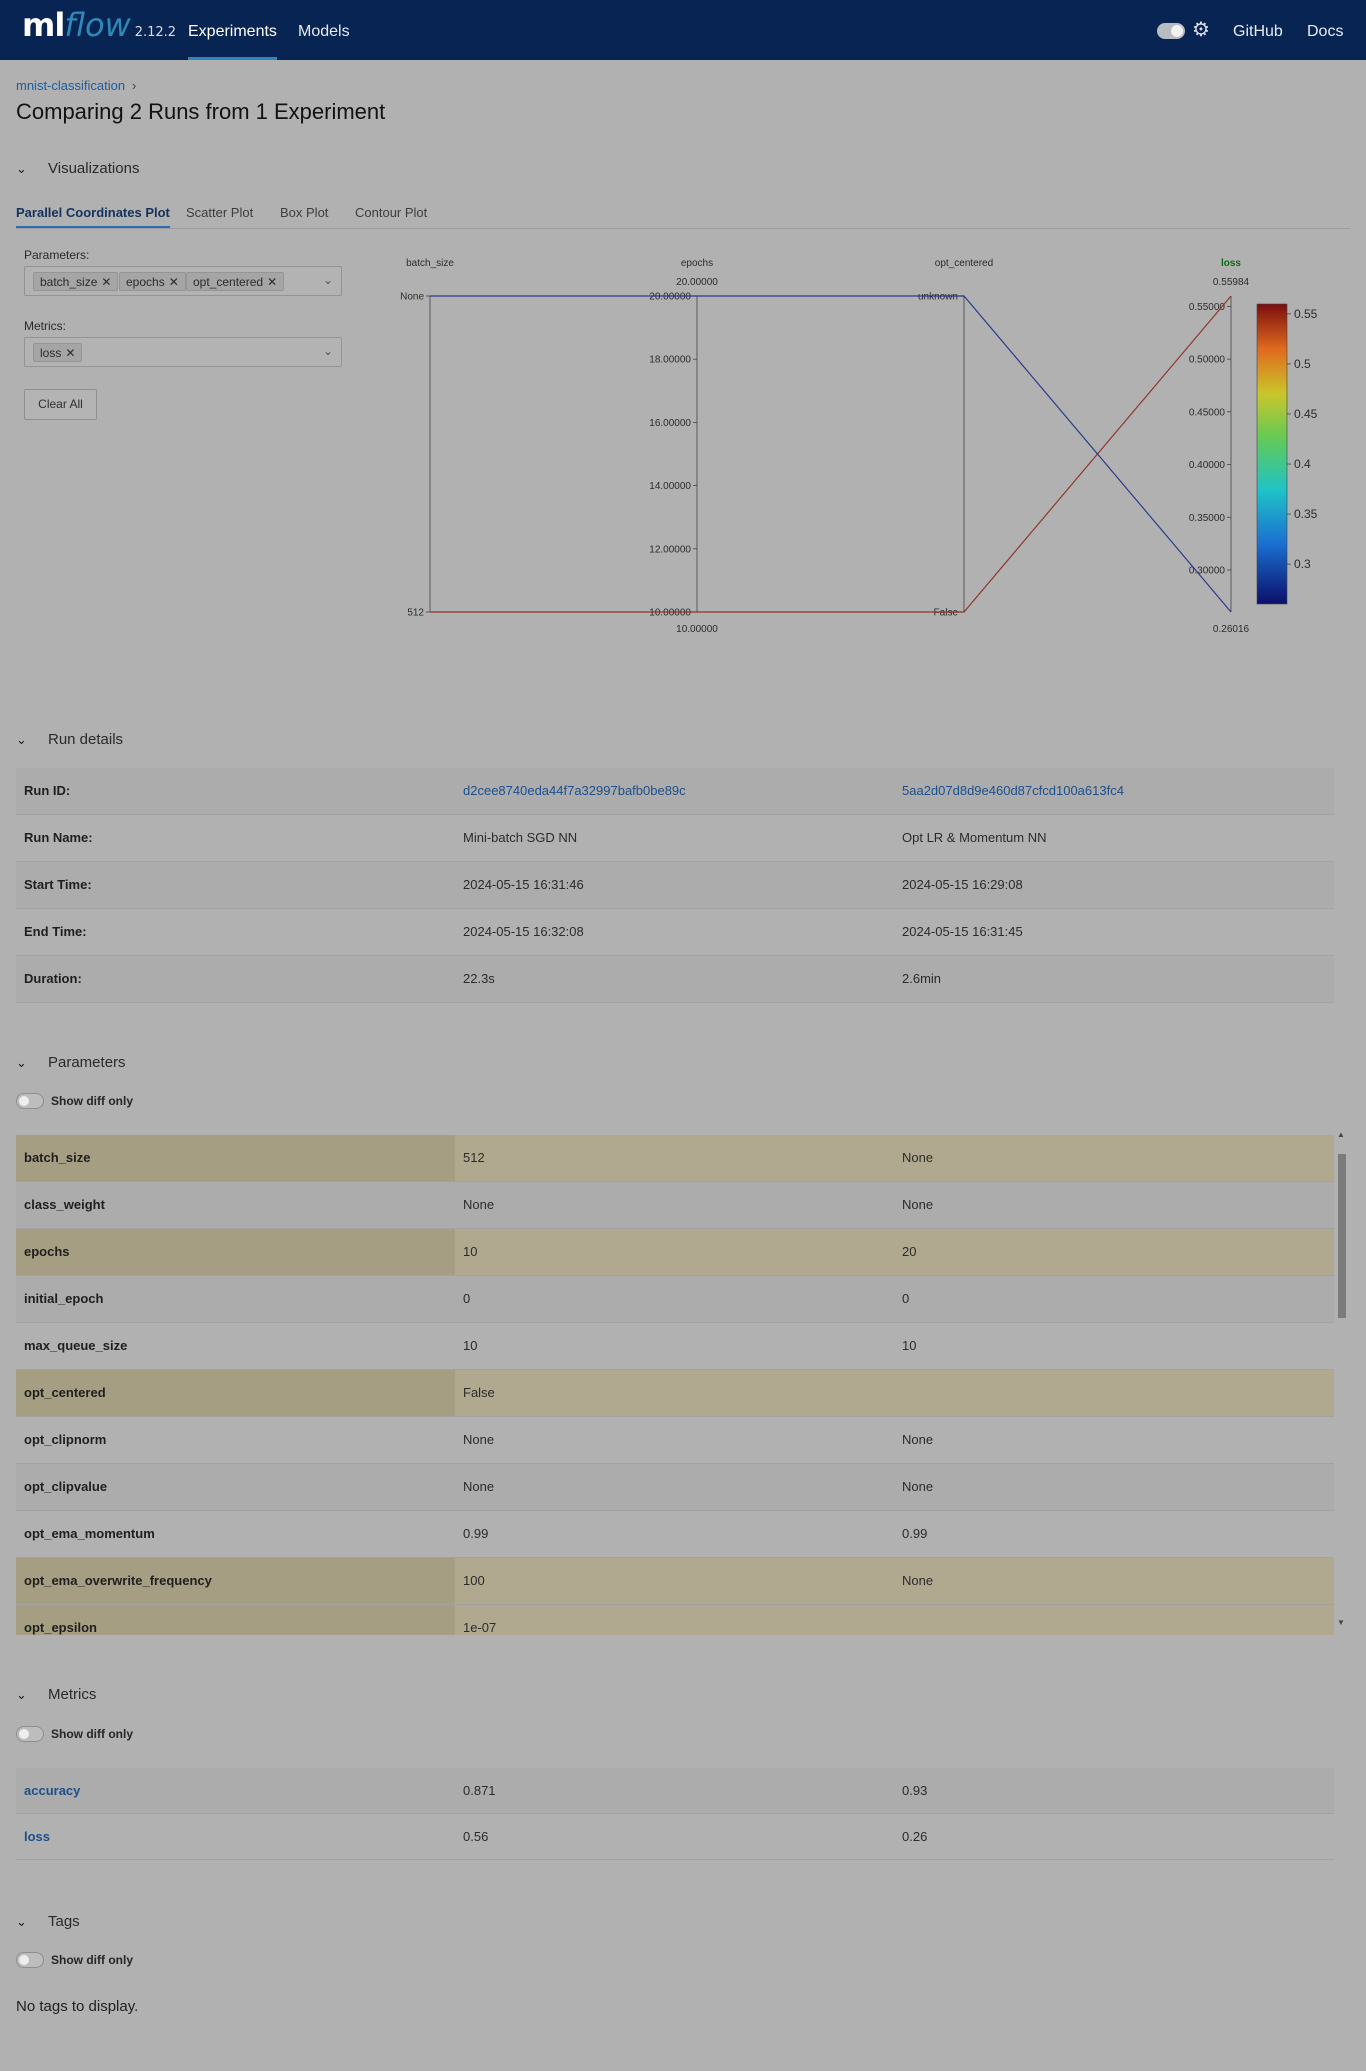  Describe the element at coordinates (675, 1620) in the screenshot. I see `table-row: opt_epsilon 1e-07` at that location.